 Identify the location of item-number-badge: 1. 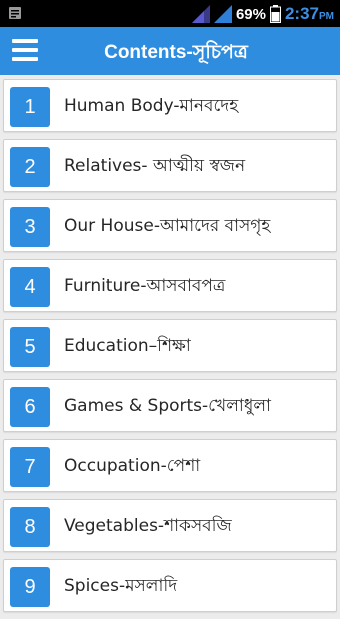
(30, 107).